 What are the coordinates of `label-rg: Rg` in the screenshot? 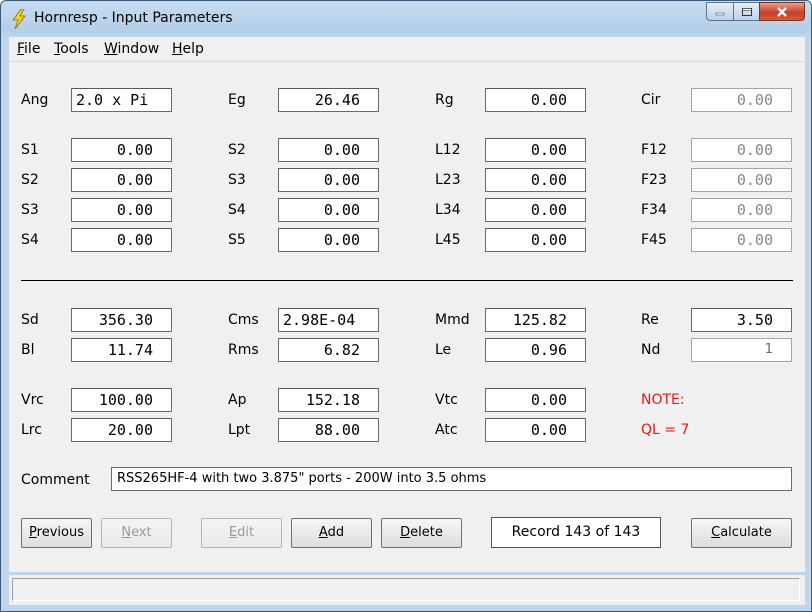 It's located at (444, 100).